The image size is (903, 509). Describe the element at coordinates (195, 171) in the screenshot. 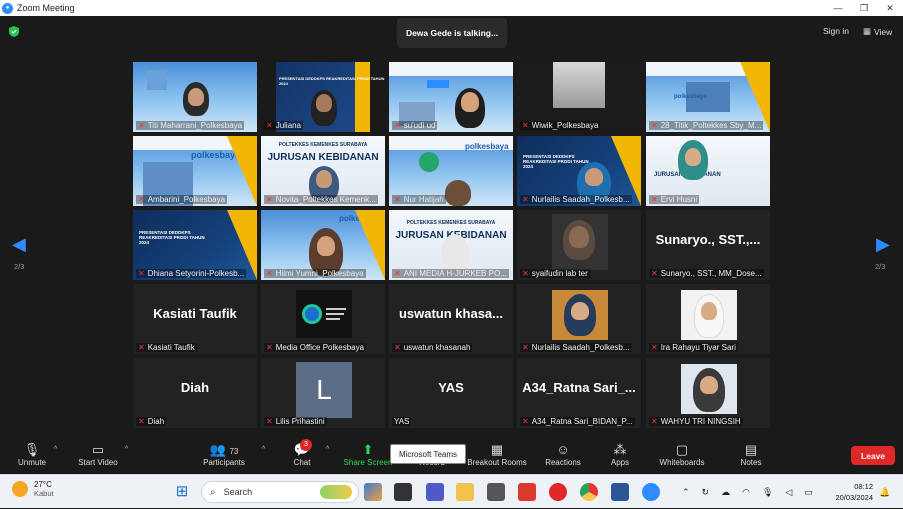

I see `video-tile: polkesbaya ✕ Ambarini_Polkesbaya` at that location.